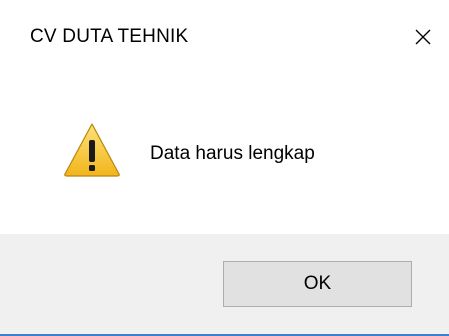 This screenshot has width=449, height=336. I want to click on close-icon, so click(423, 37).